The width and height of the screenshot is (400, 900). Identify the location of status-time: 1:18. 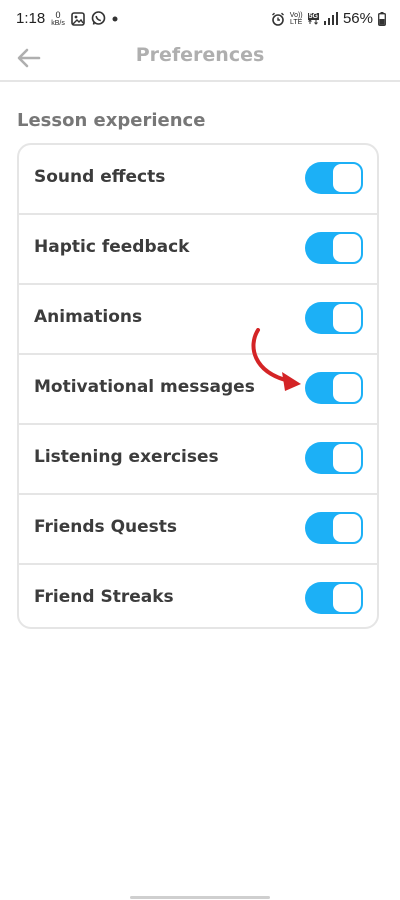
(31, 18).